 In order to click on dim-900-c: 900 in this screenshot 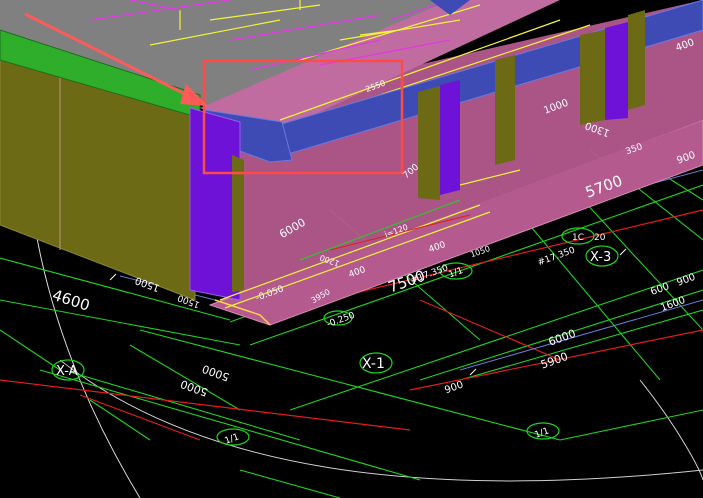, I will do `click(686, 280)`.